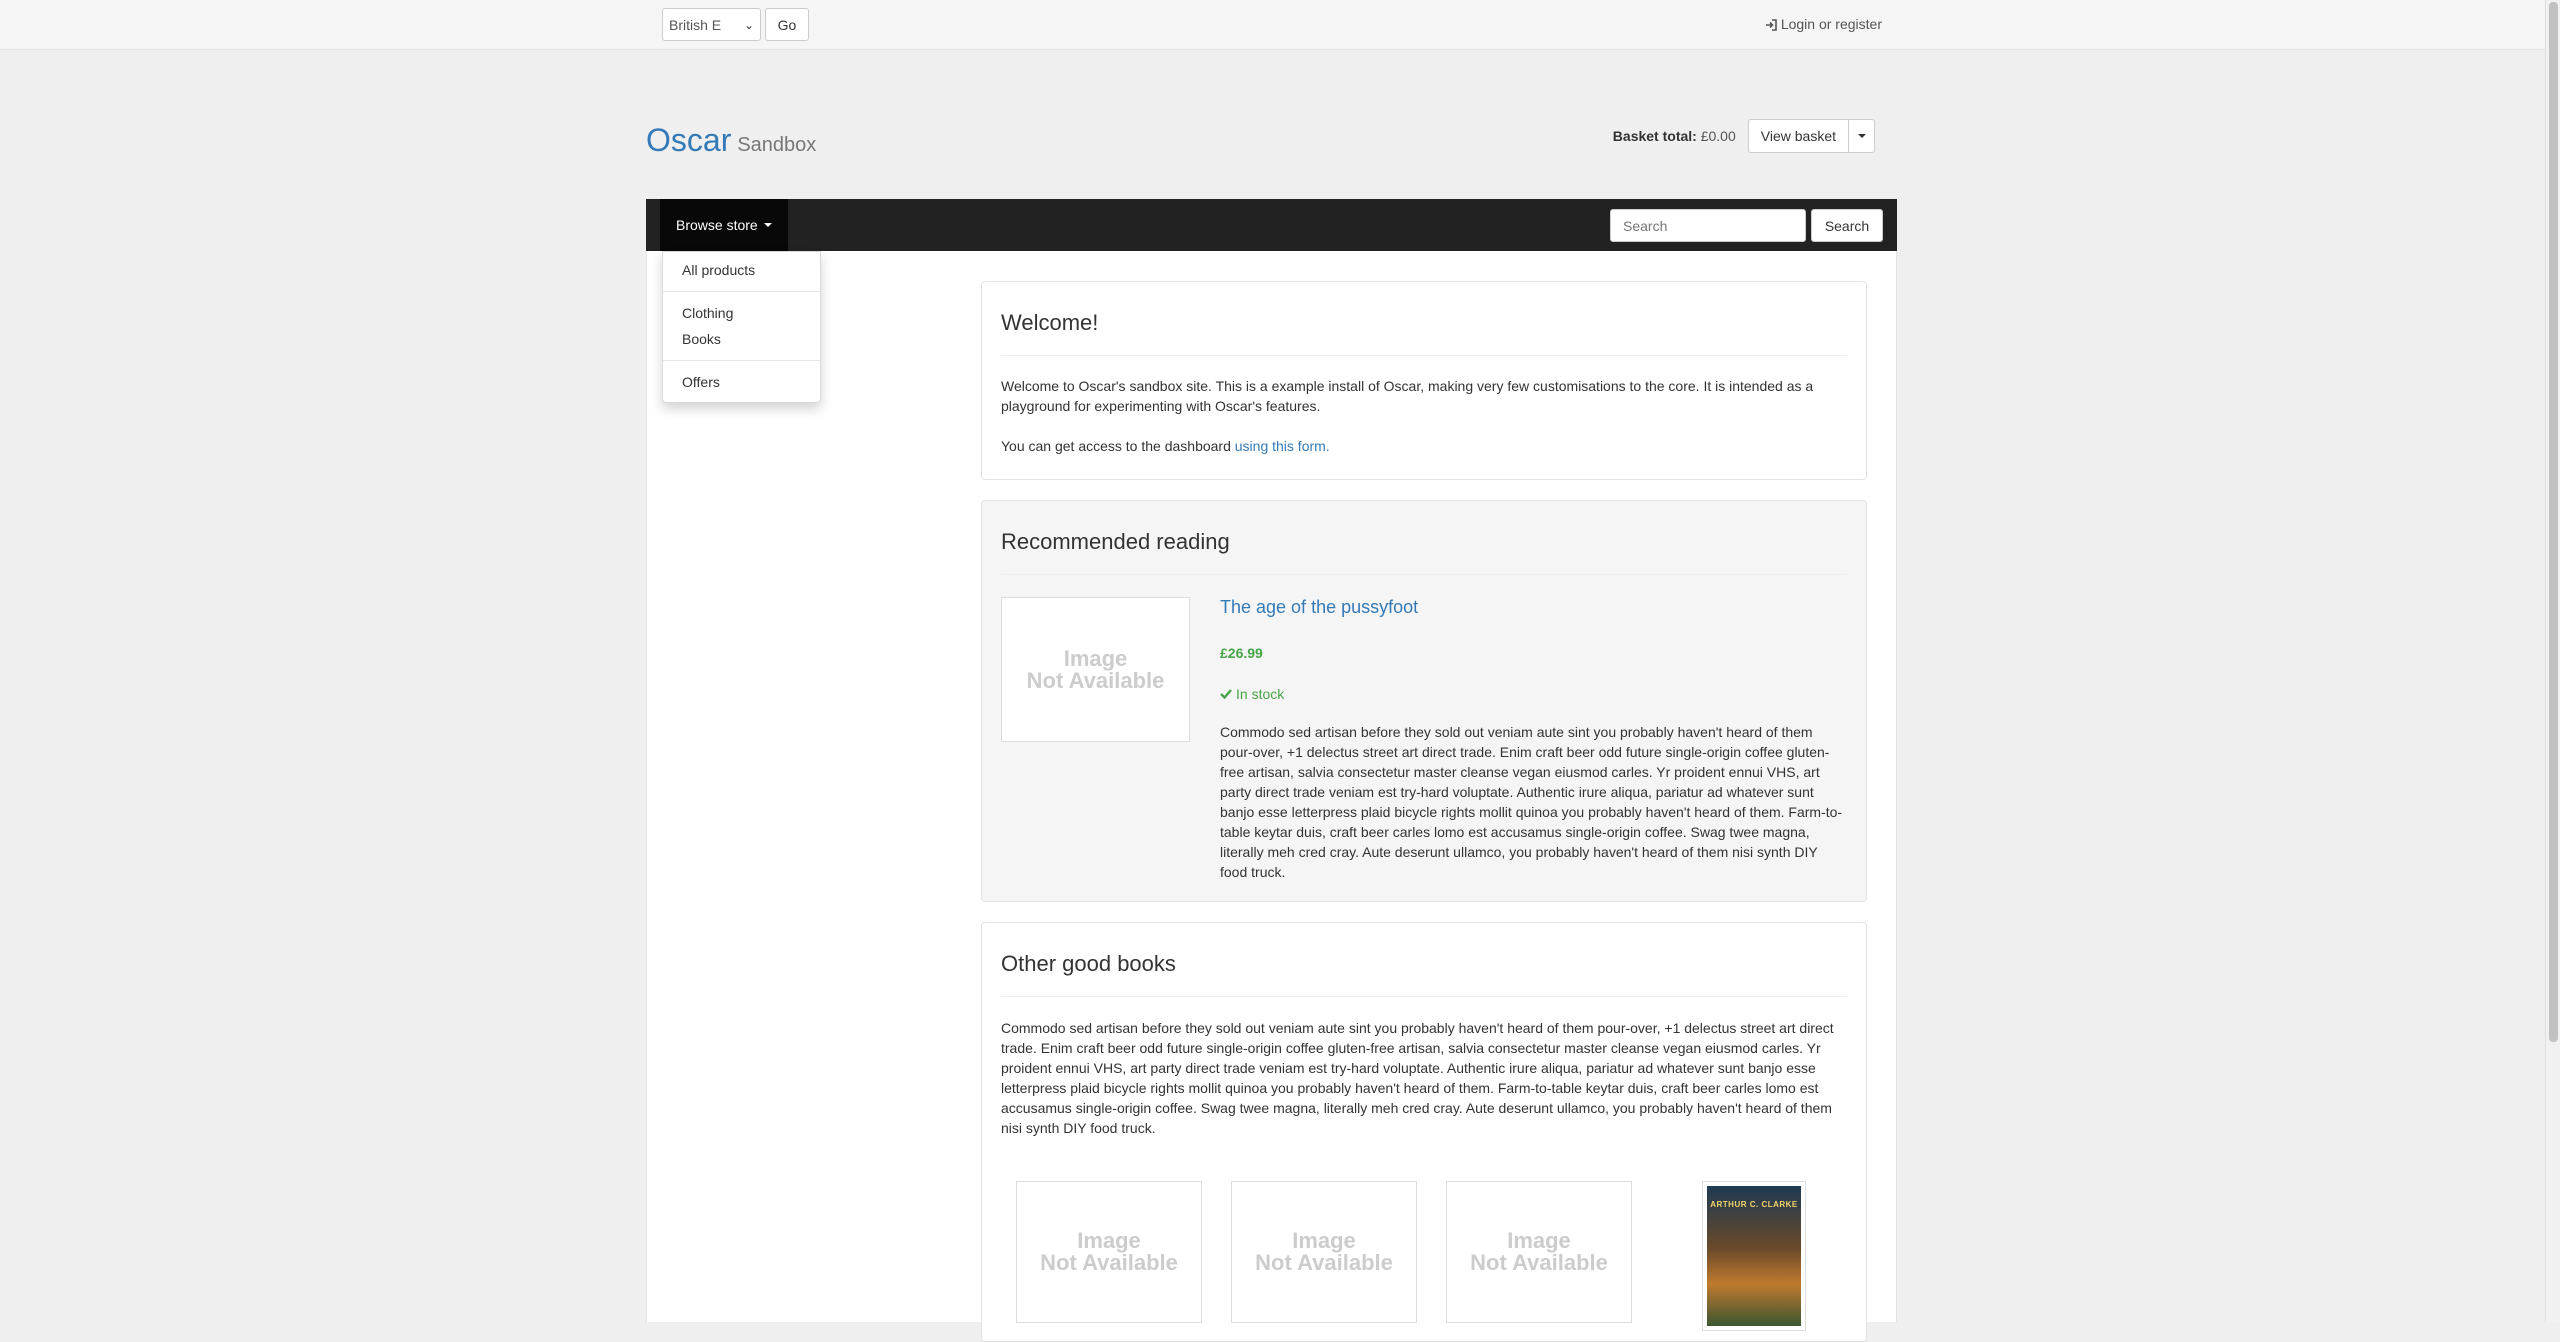 The width and height of the screenshot is (2560, 1342). I want to click on search-button: Search, so click(1847, 225).